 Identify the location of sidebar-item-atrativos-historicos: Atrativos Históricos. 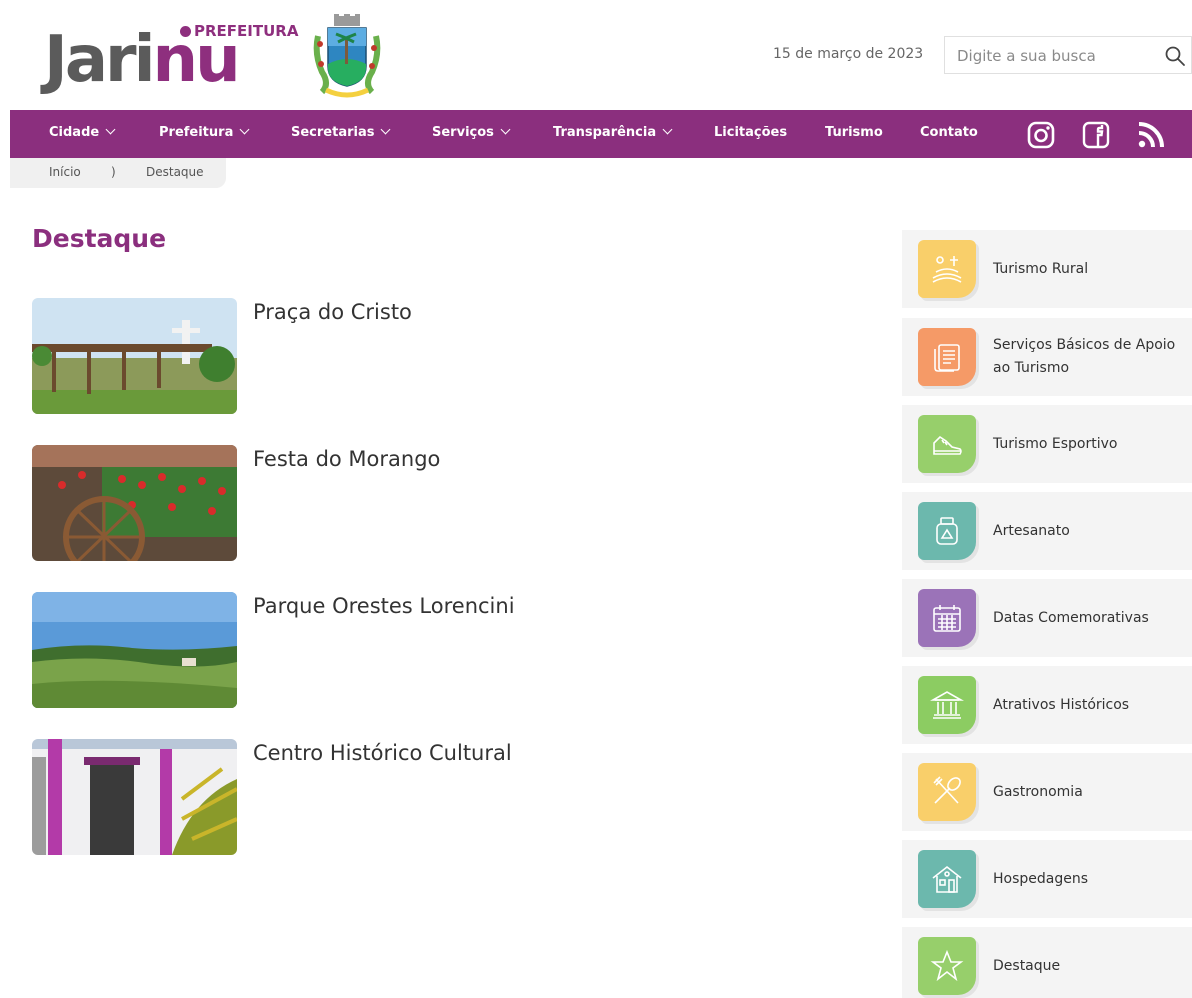
(1047, 705).